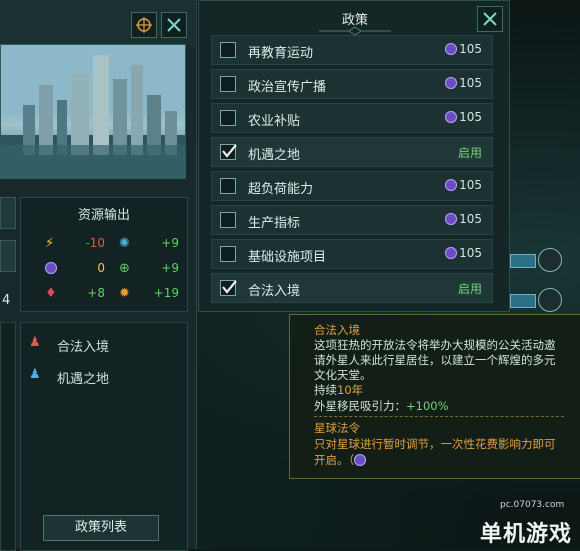 Image resolution: width=580 pixels, height=551 pixels. What do you see at coordinates (274, 121) in the screenshot?
I see `edict-label: 农业补贴` at bounding box center [274, 121].